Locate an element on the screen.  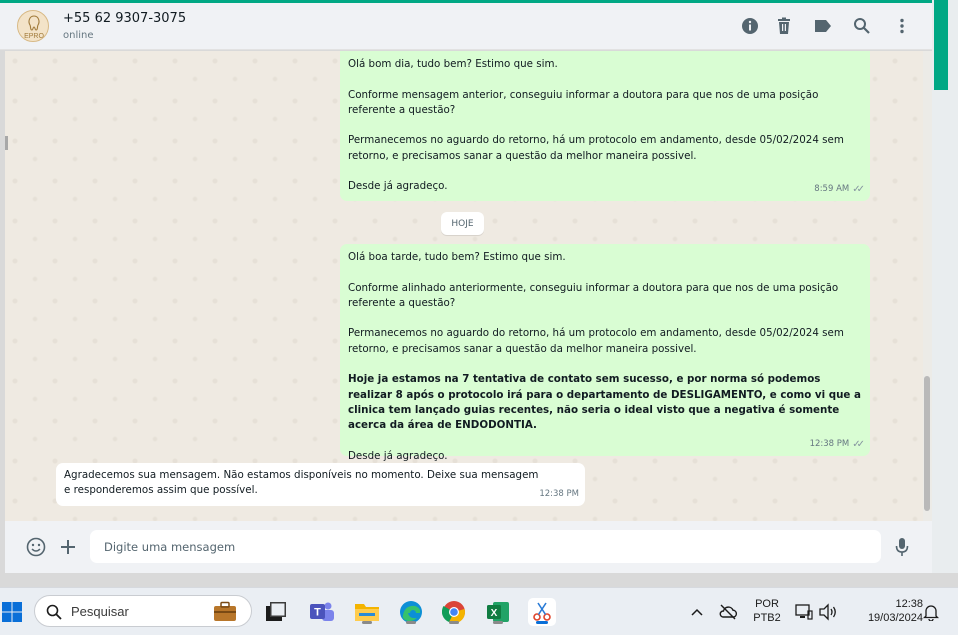
contact-name: +55 62 9307-3075 is located at coordinates (124, 18).